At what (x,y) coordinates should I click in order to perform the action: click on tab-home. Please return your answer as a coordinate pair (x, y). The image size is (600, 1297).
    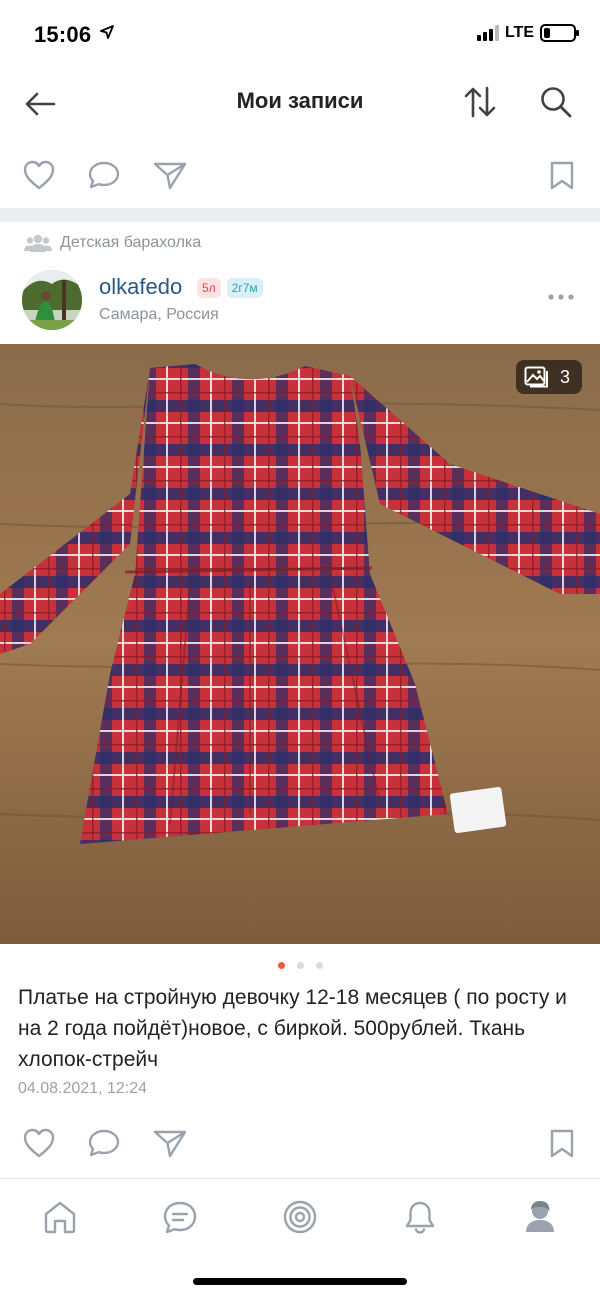
    Looking at the image, I should click on (60, 1217).